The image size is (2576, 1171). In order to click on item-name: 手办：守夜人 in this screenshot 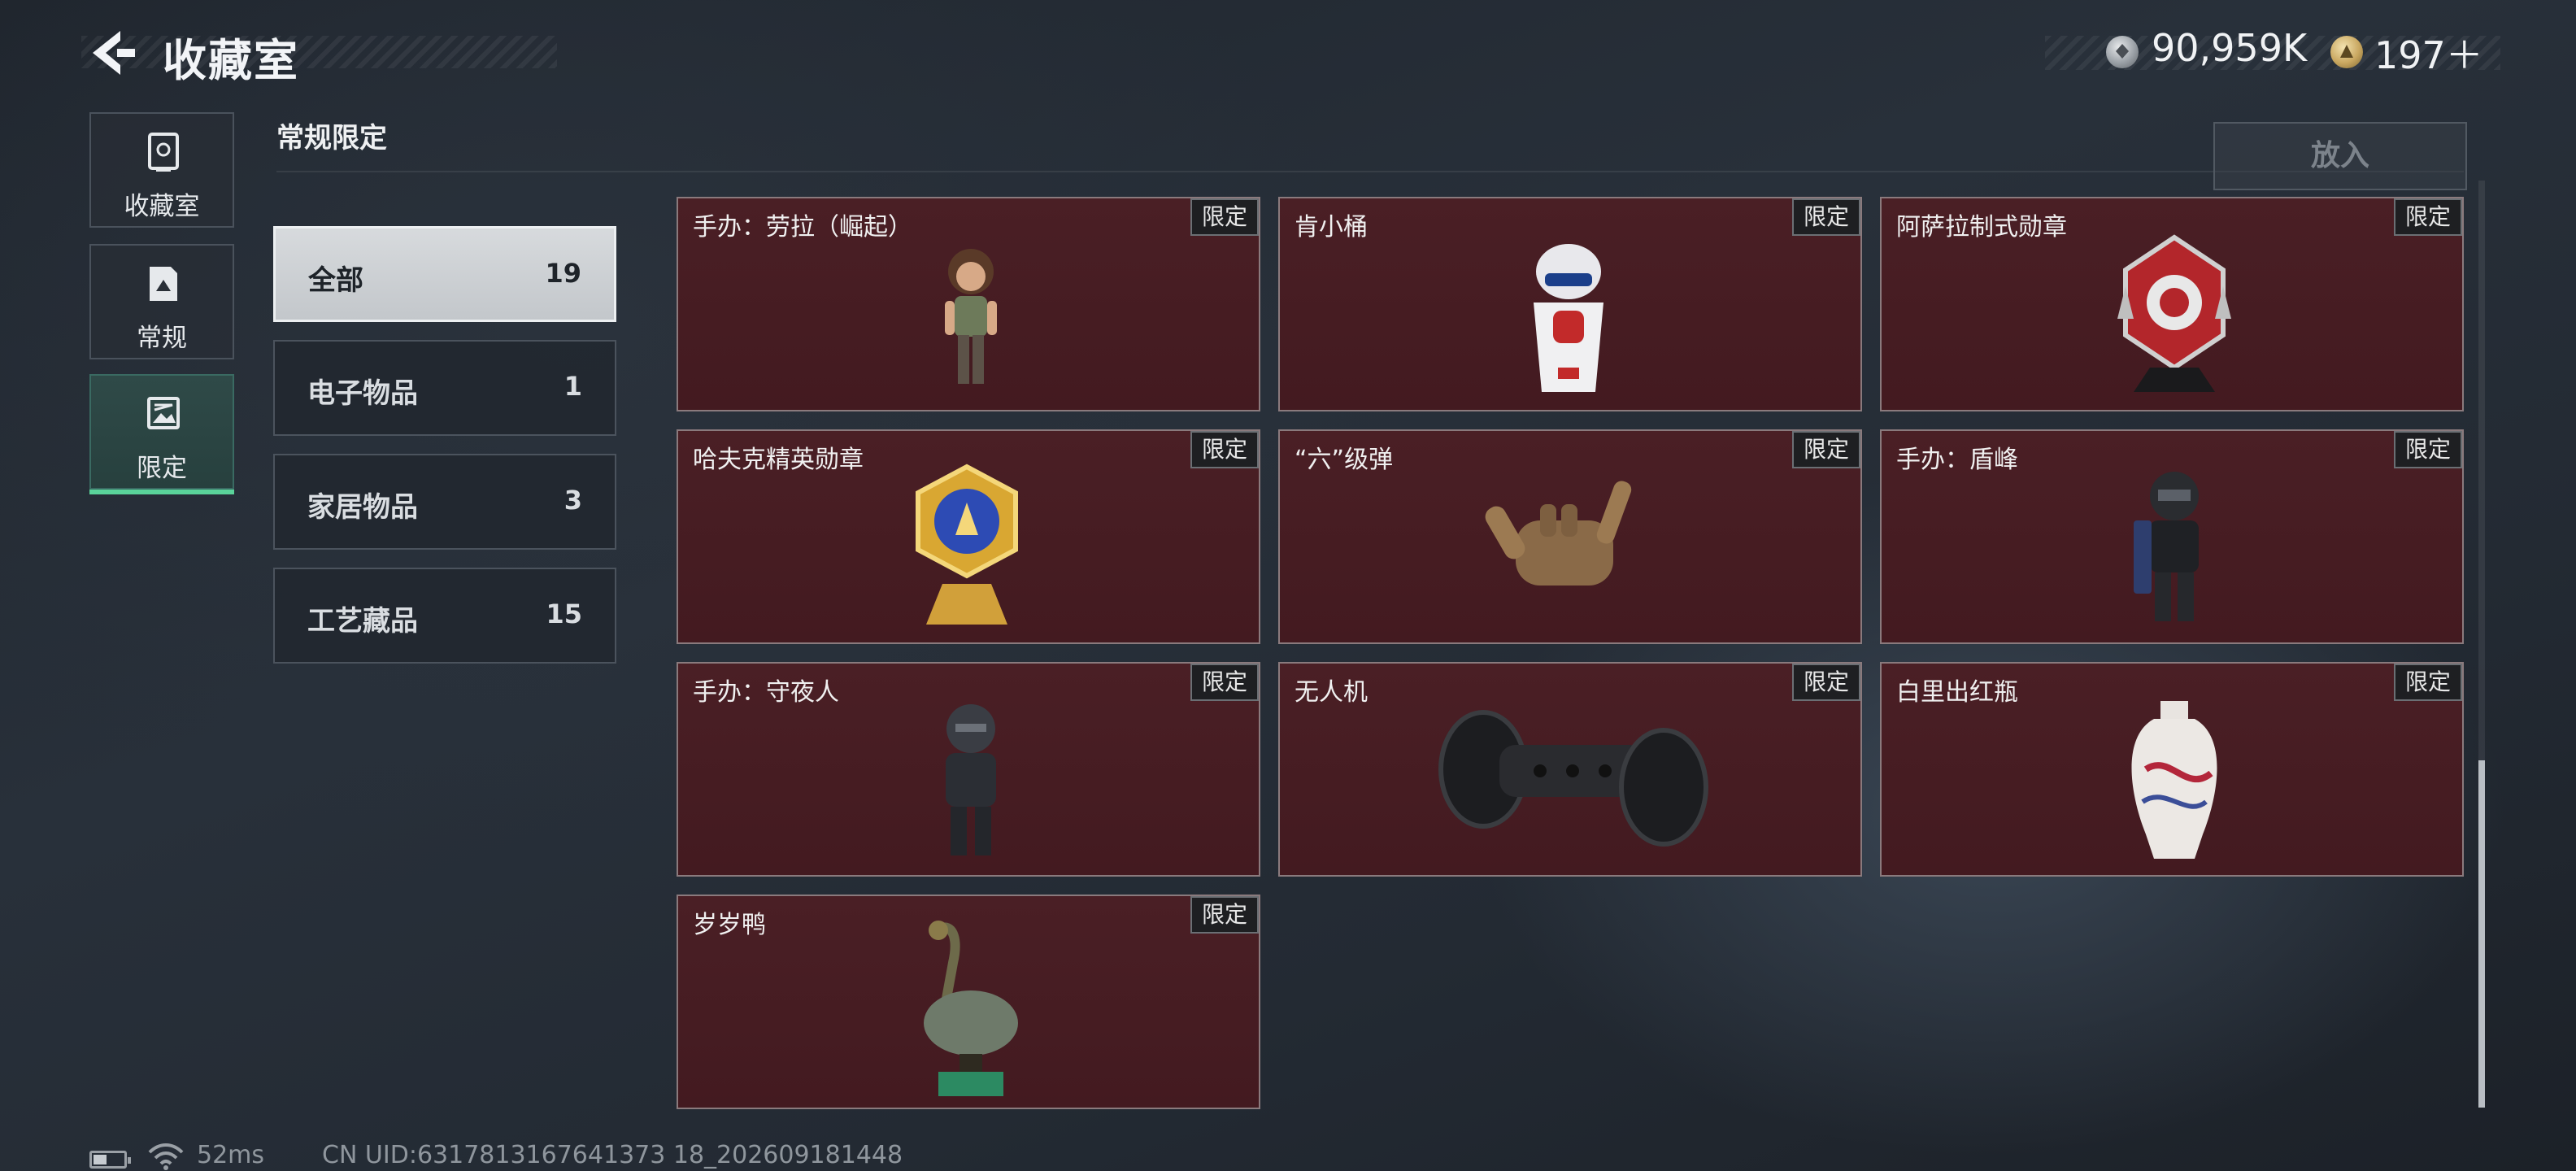, I will do `click(766, 693)`.